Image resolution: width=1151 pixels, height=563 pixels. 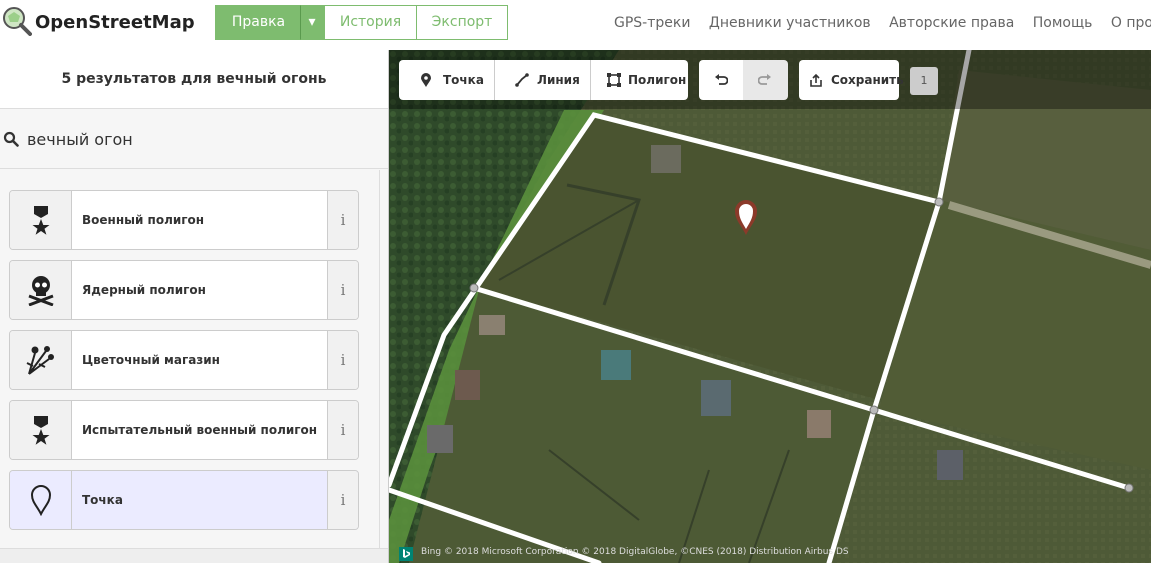 What do you see at coordinates (924, 81) in the screenshot?
I see `edit-count-badge: 1` at bounding box center [924, 81].